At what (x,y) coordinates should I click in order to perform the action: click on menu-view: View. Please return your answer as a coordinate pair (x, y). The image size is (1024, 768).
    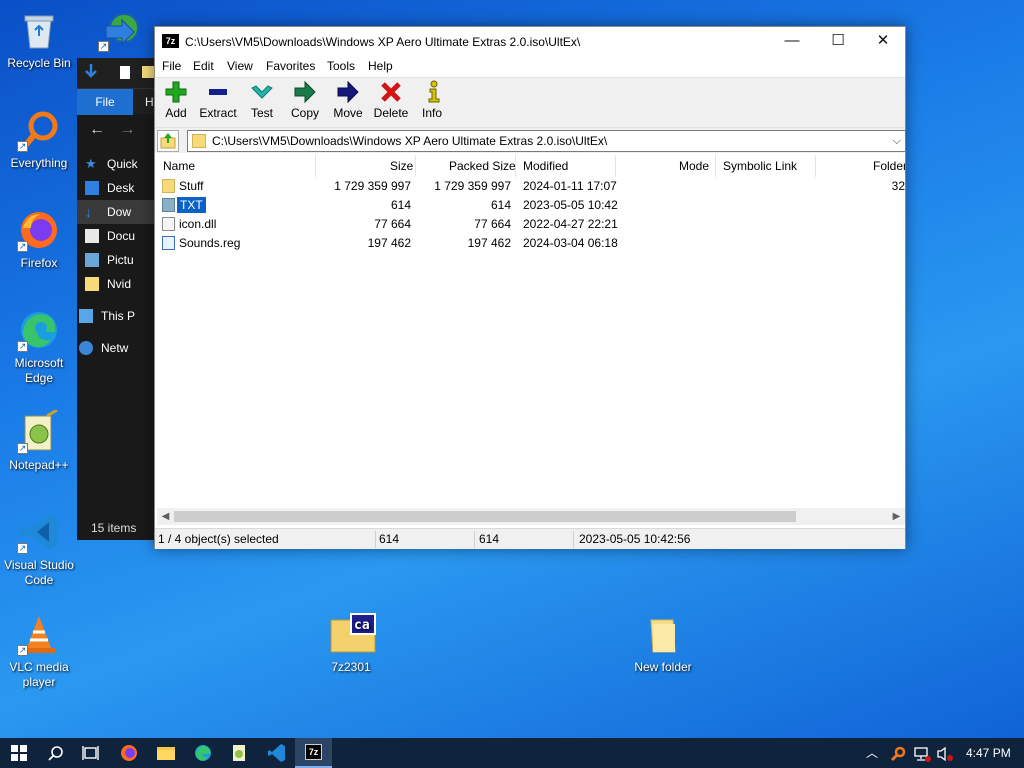
    Looking at the image, I should click on (240, 66).